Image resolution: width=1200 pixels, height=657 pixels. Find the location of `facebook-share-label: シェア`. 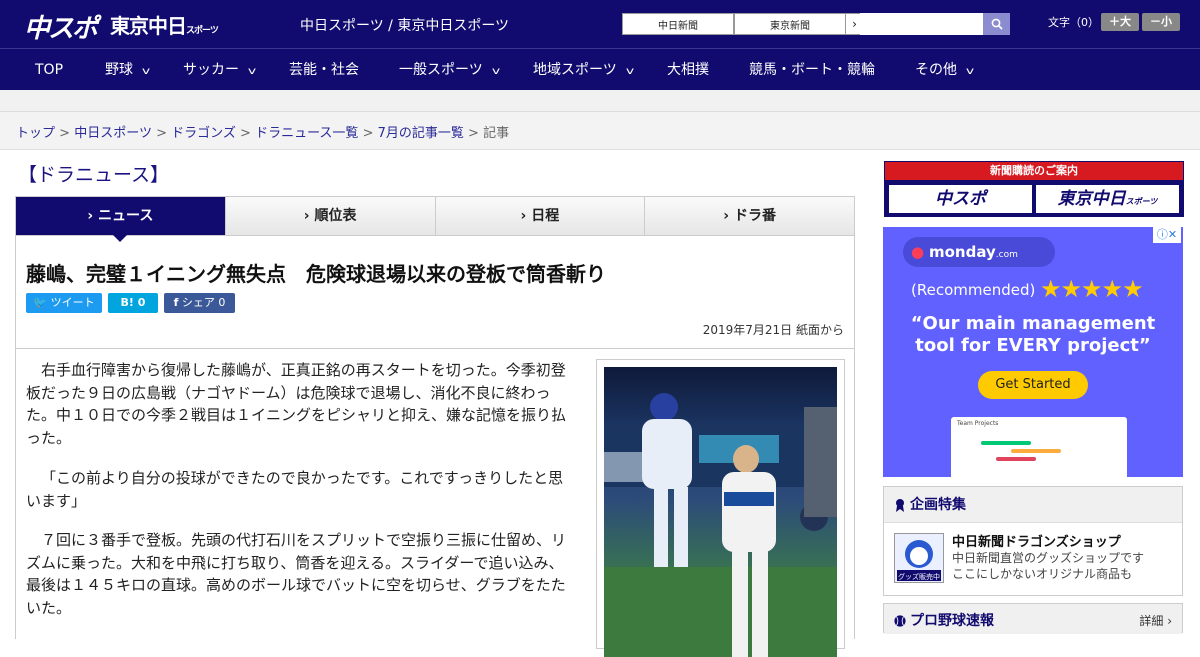

facebook-share-label: シェア is located at coordinates (198, 302).